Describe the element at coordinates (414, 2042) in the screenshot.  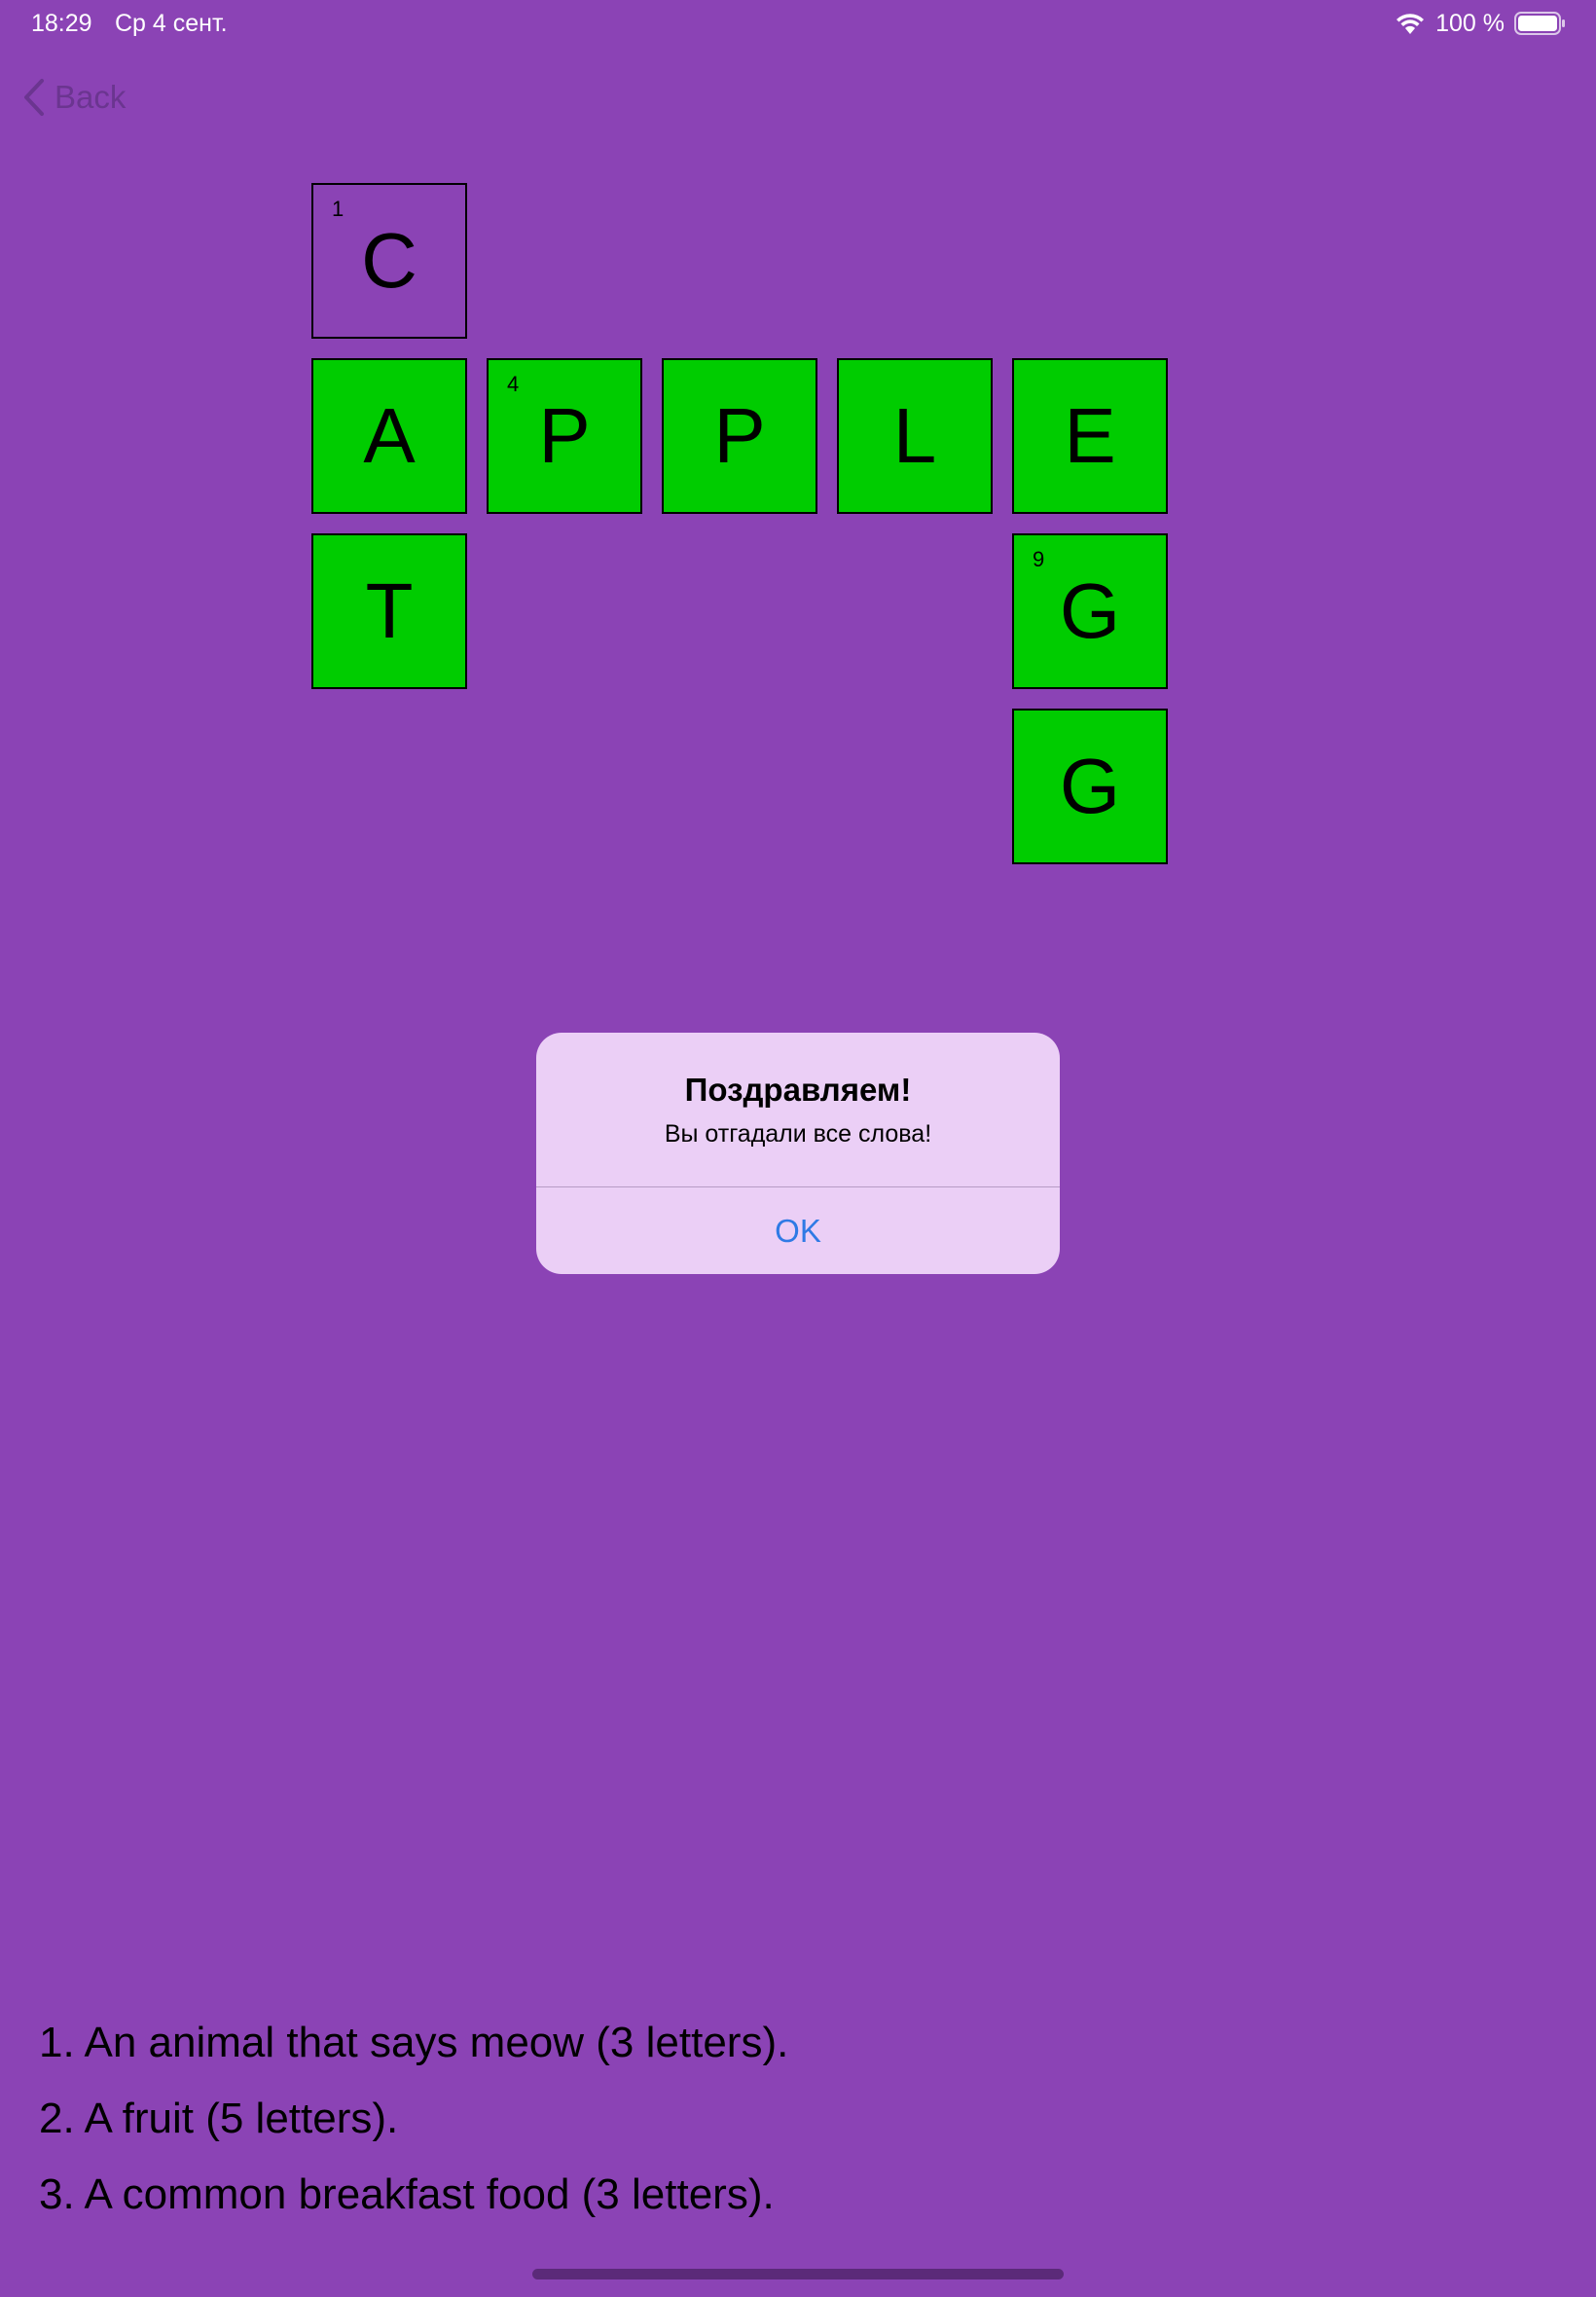
I see `clue-item: 1. An animal that says meow (3 letters).` at that location.